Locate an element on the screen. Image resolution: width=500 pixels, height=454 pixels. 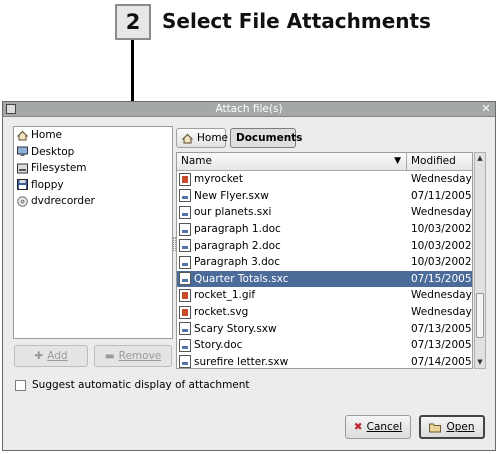
step-number-badge: 2 is located at coordinates (133, 22).